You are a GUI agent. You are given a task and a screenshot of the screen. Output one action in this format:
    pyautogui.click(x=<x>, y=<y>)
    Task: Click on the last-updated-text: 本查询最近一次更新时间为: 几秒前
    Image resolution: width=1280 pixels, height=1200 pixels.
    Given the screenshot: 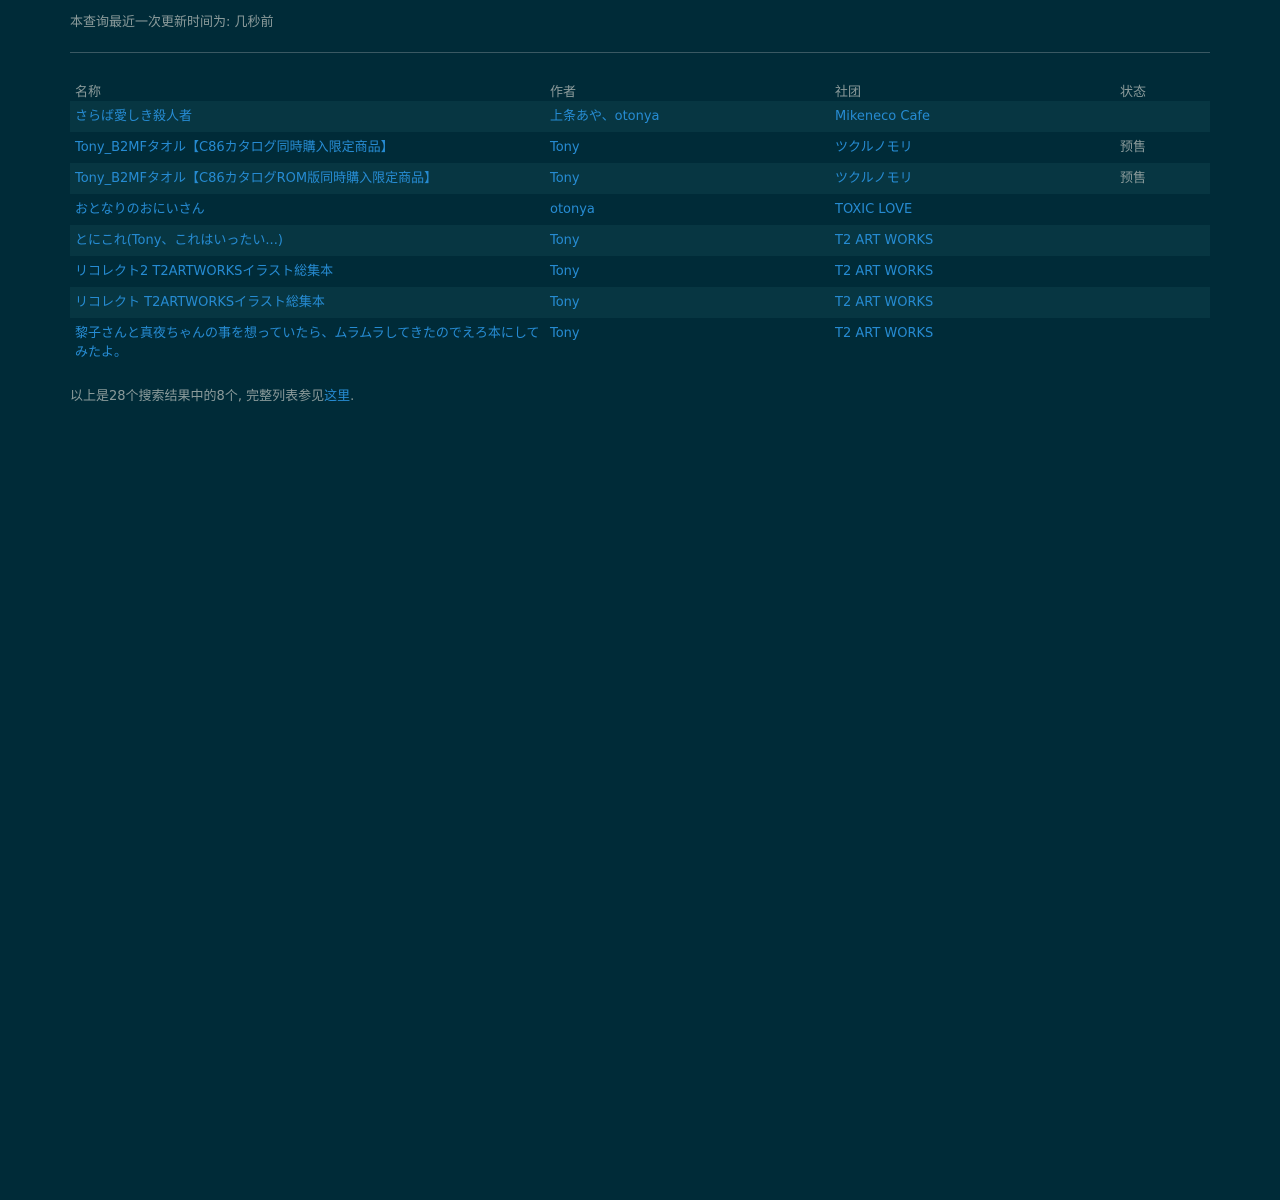 What is the action you would take?
    pyautogui.click(x=640, y=23)
    